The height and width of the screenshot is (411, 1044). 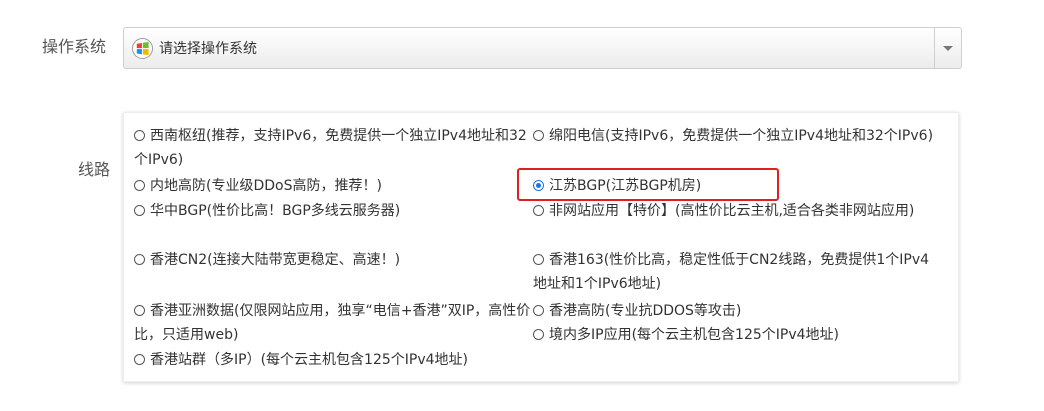 I want to click on line-option-fei-wangzhan: 非网站应用【特价】(高性价比云主机,适合各类非网站应用), so click(x=735, y=211).